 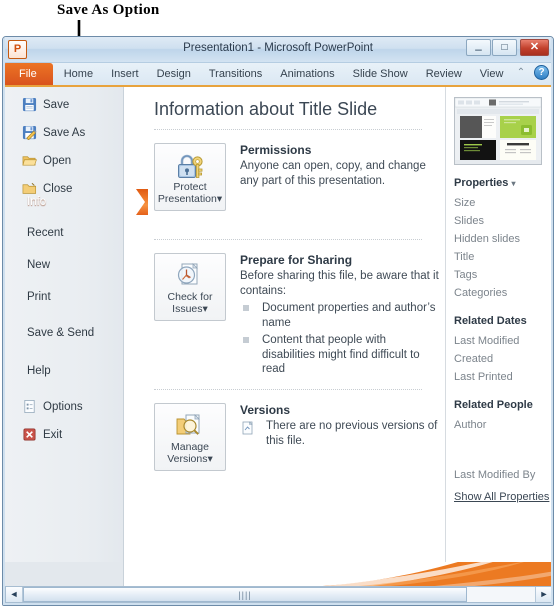 What do you see at coordinates (29, 161) in the screenshot?
I see `open-folder-icon` at bounding box center [29, 161].